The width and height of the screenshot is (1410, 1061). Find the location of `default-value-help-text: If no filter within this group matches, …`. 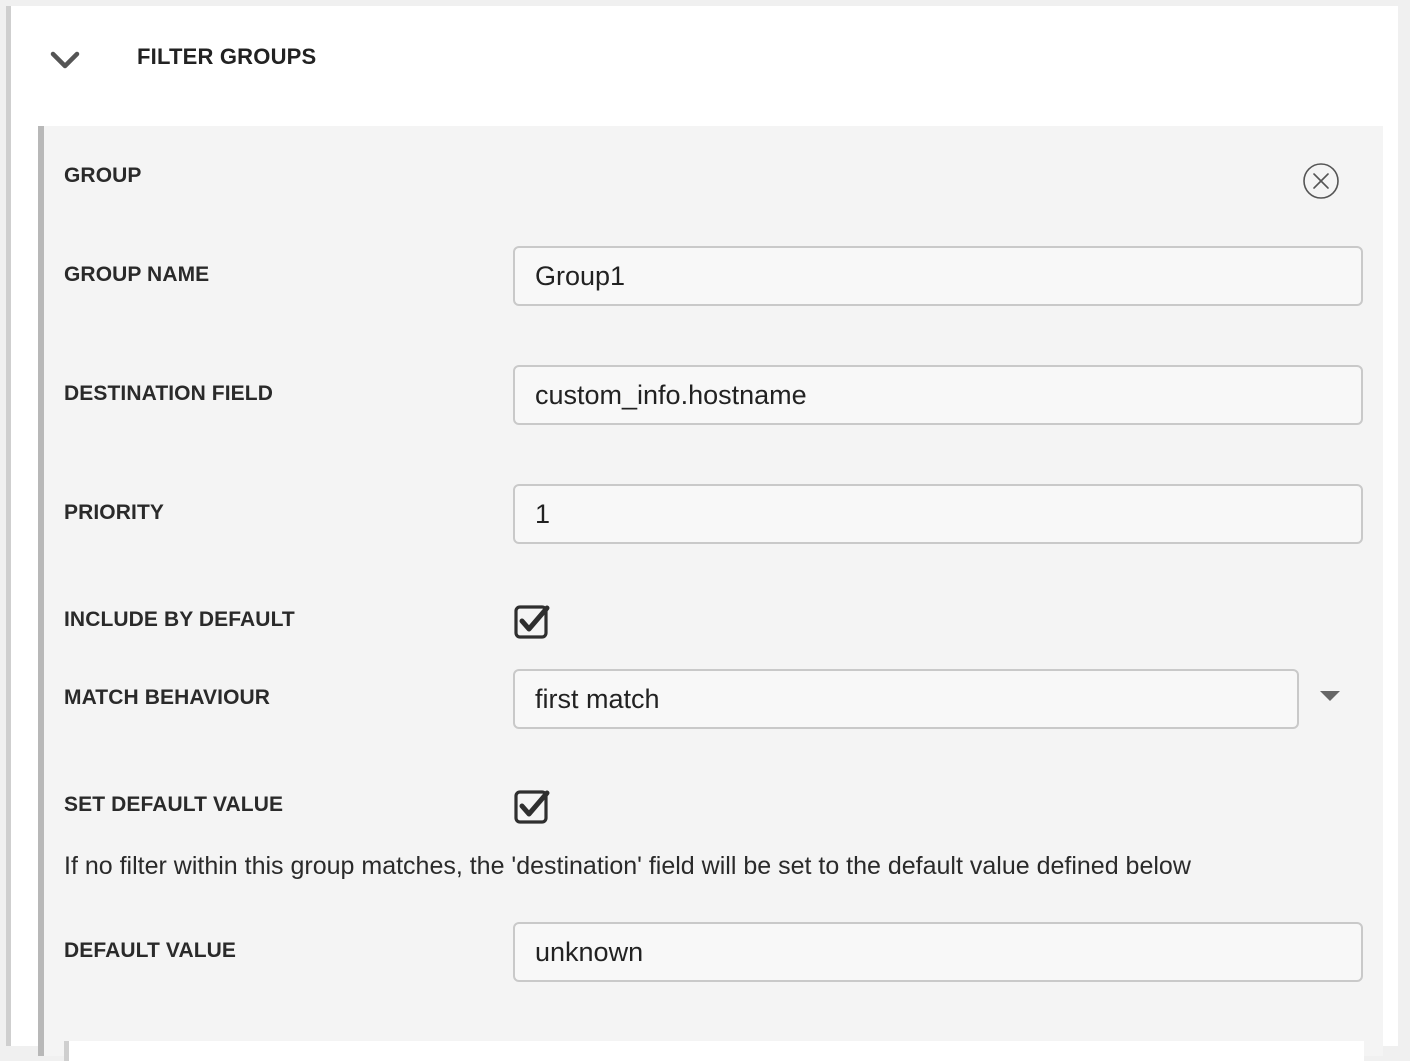

default-value-help-text: If no filter within this group matches, … is located at coordinates (627, 866).